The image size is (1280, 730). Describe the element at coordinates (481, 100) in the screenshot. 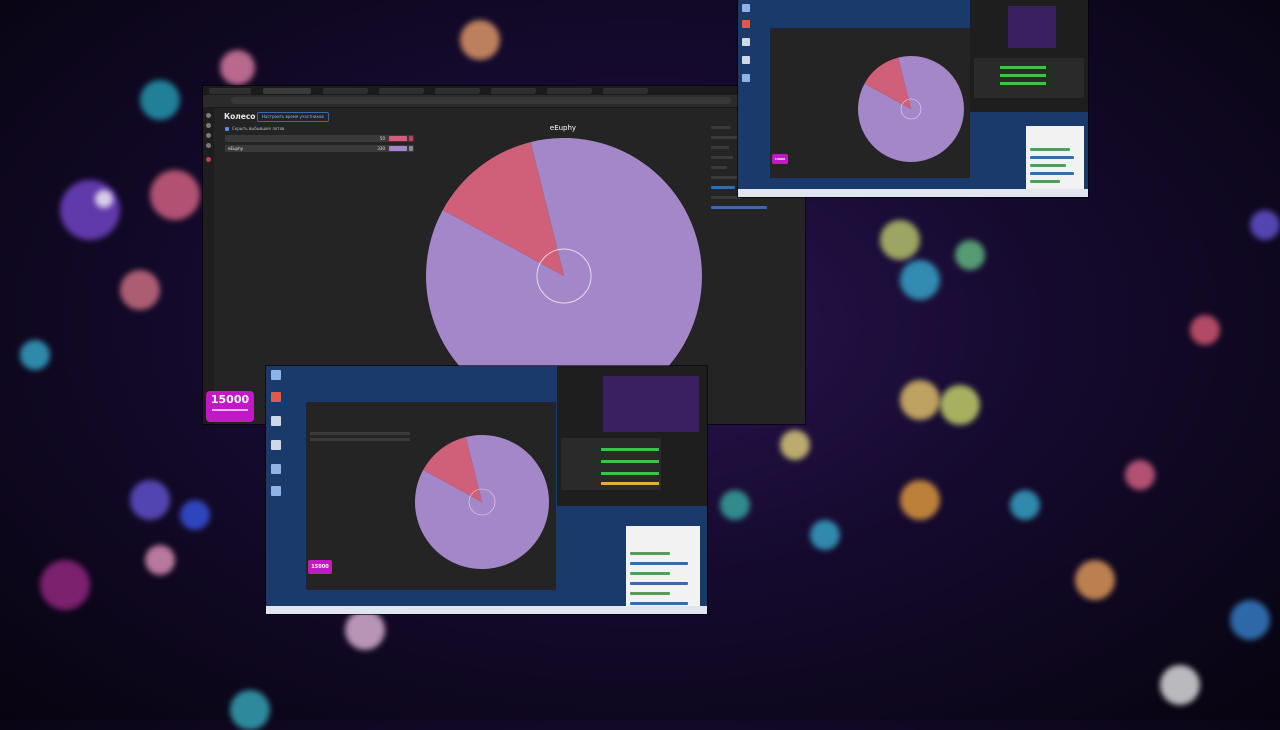

I see `url-input` at that location.